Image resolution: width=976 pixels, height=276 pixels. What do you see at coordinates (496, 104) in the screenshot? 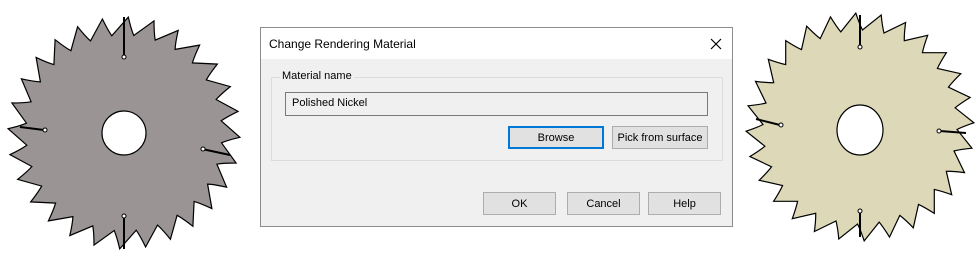
I see `material-name-field: Polished Nickel` at bounding box center [496, 104].